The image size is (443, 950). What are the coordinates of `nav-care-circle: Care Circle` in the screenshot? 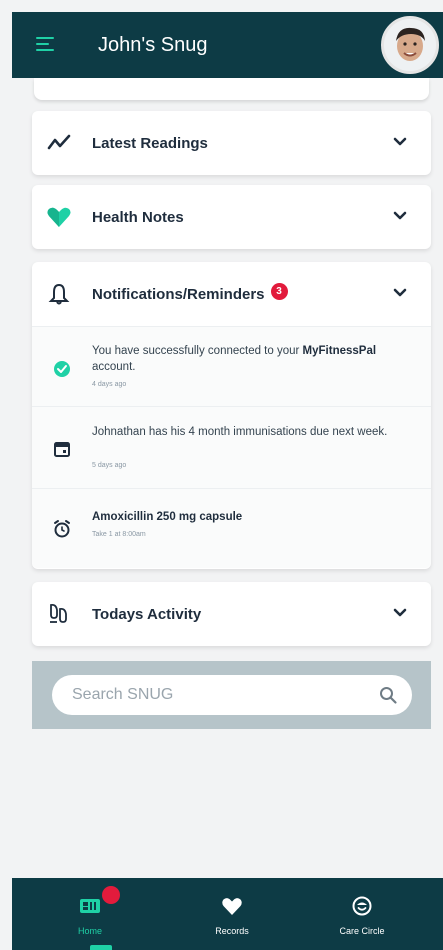 It's located at (362, 914).